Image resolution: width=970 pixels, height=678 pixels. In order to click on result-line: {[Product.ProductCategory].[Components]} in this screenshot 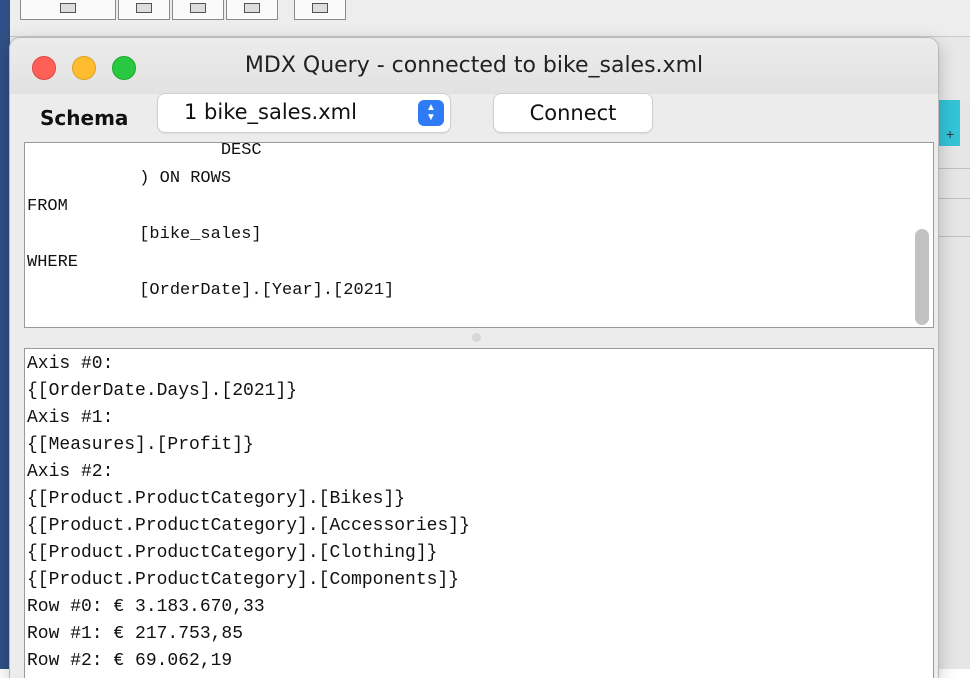, I will do `click(243, 580)`.